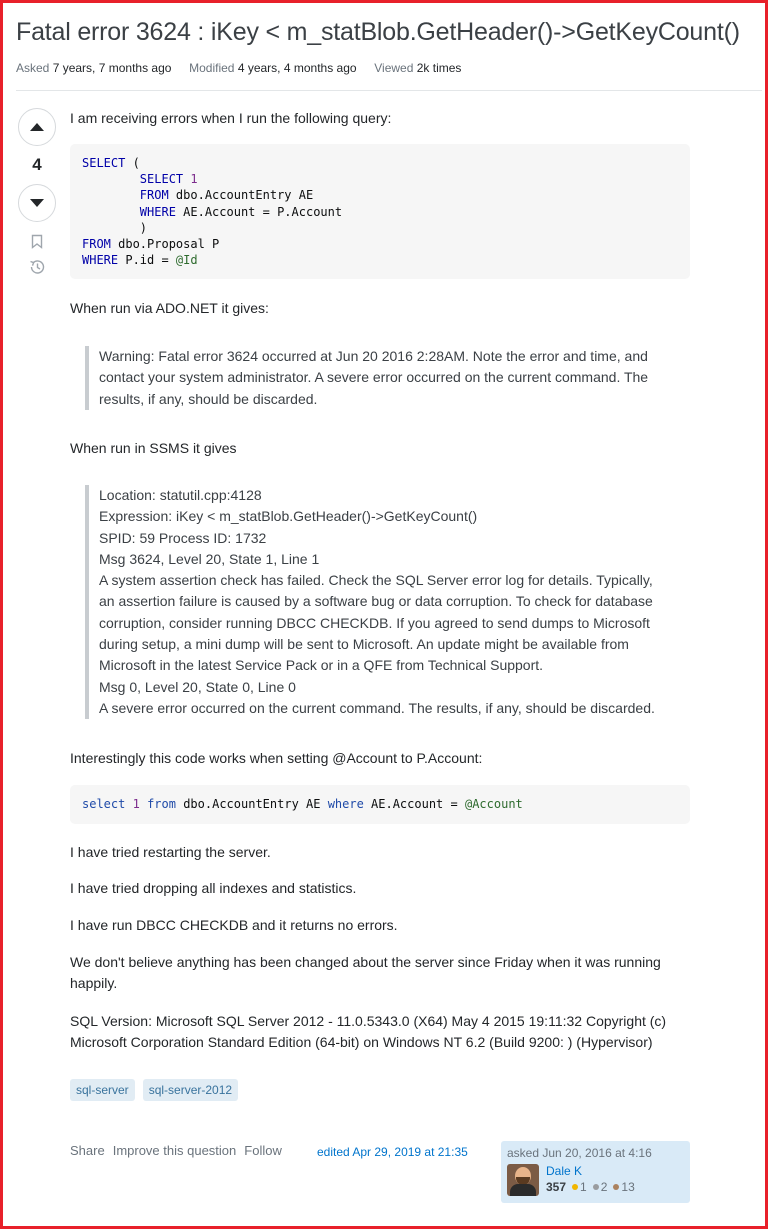  Describe the element at coordinates (523, 1180) in the screenshot. I see `avatar` at that location.